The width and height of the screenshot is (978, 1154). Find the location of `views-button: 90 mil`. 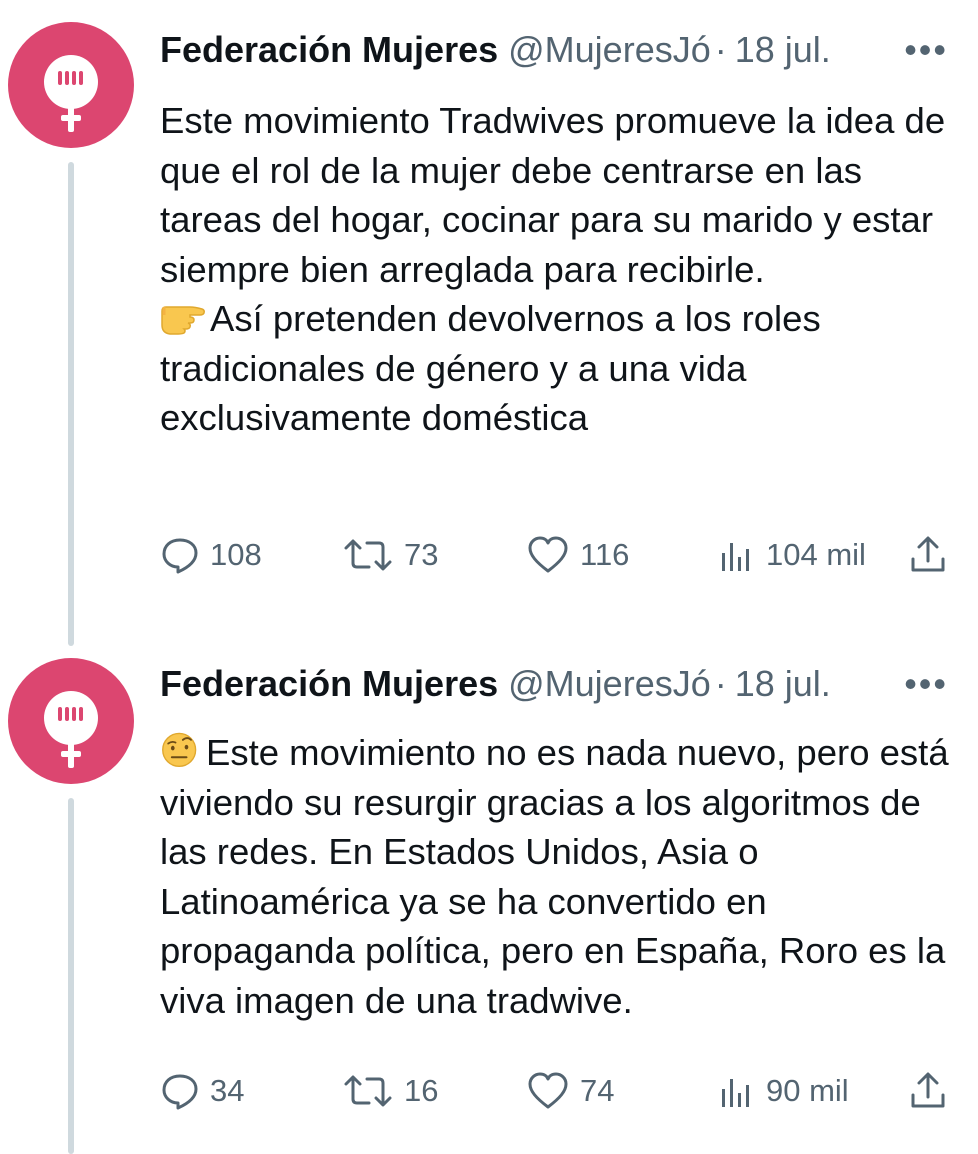

views-button: 90 mil is located at coordinates (782, 1091).